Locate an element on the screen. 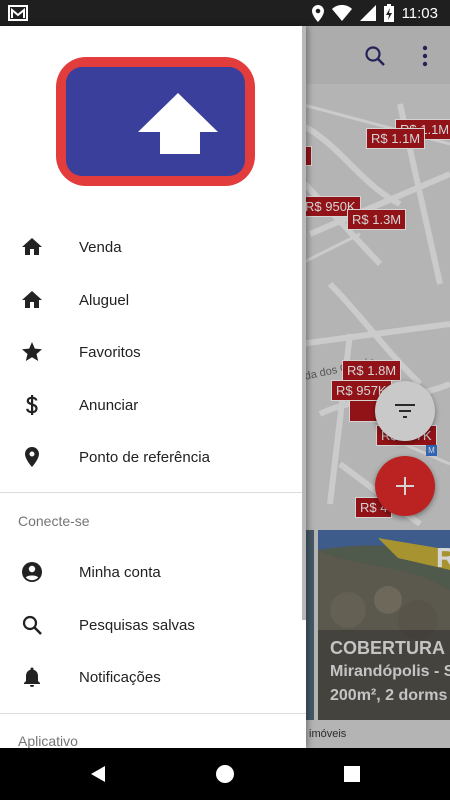  drawer-scrollbar is located at coordinates (304, 323).